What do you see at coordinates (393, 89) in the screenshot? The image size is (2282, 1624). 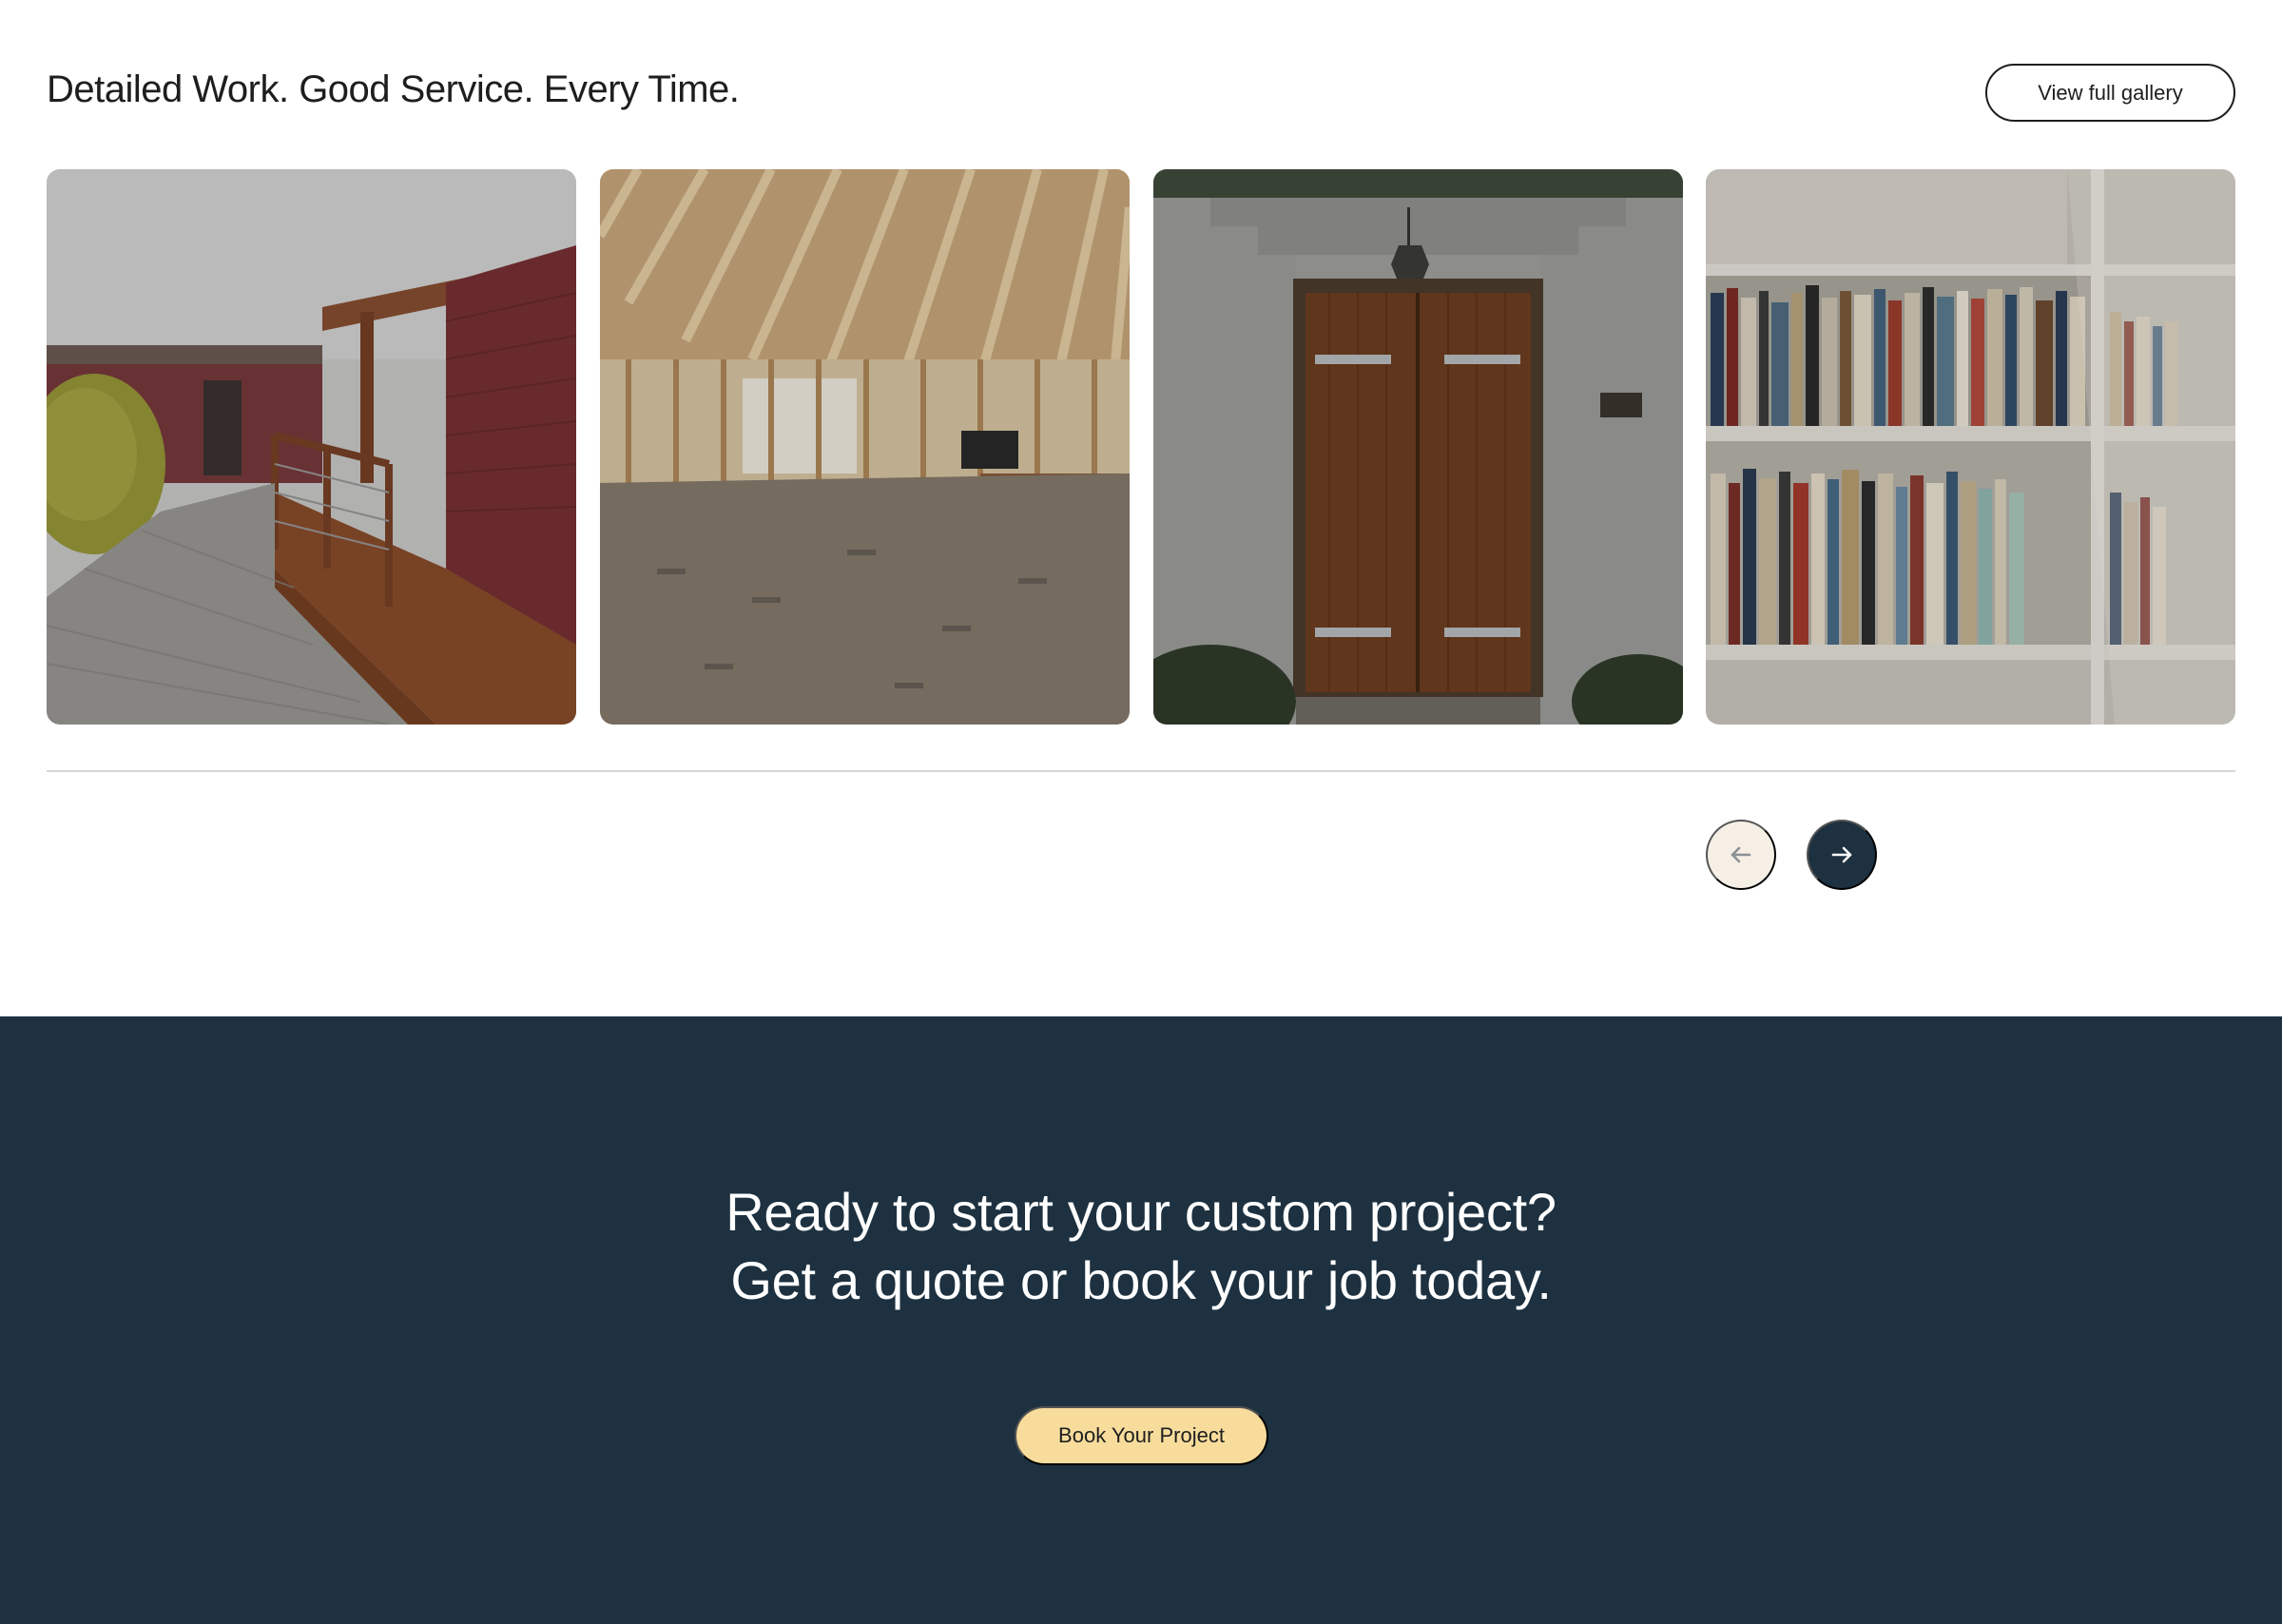 I see `section-title: Detailed Work. Good Service. Every Time.` at bounding box center [393, 89].